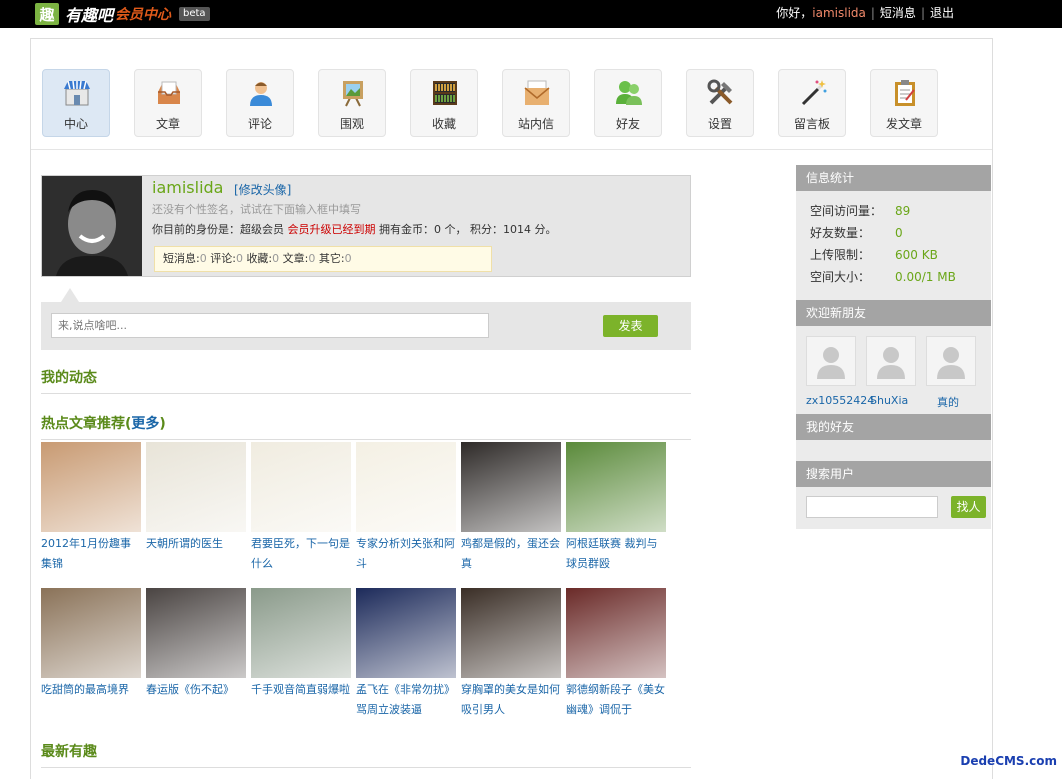 This screenshot has height=779, width=1062. What do you see at coordinates (352, 103) in the screenshot?
I see `nav-item-watch: 围观` at bounding box center [352, 103].